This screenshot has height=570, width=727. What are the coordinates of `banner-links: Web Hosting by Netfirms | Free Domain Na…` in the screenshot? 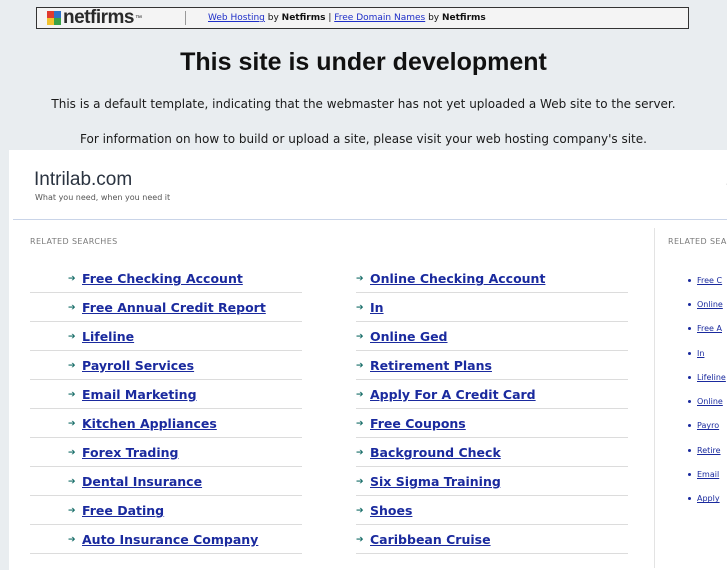 It's located at (347, 18).